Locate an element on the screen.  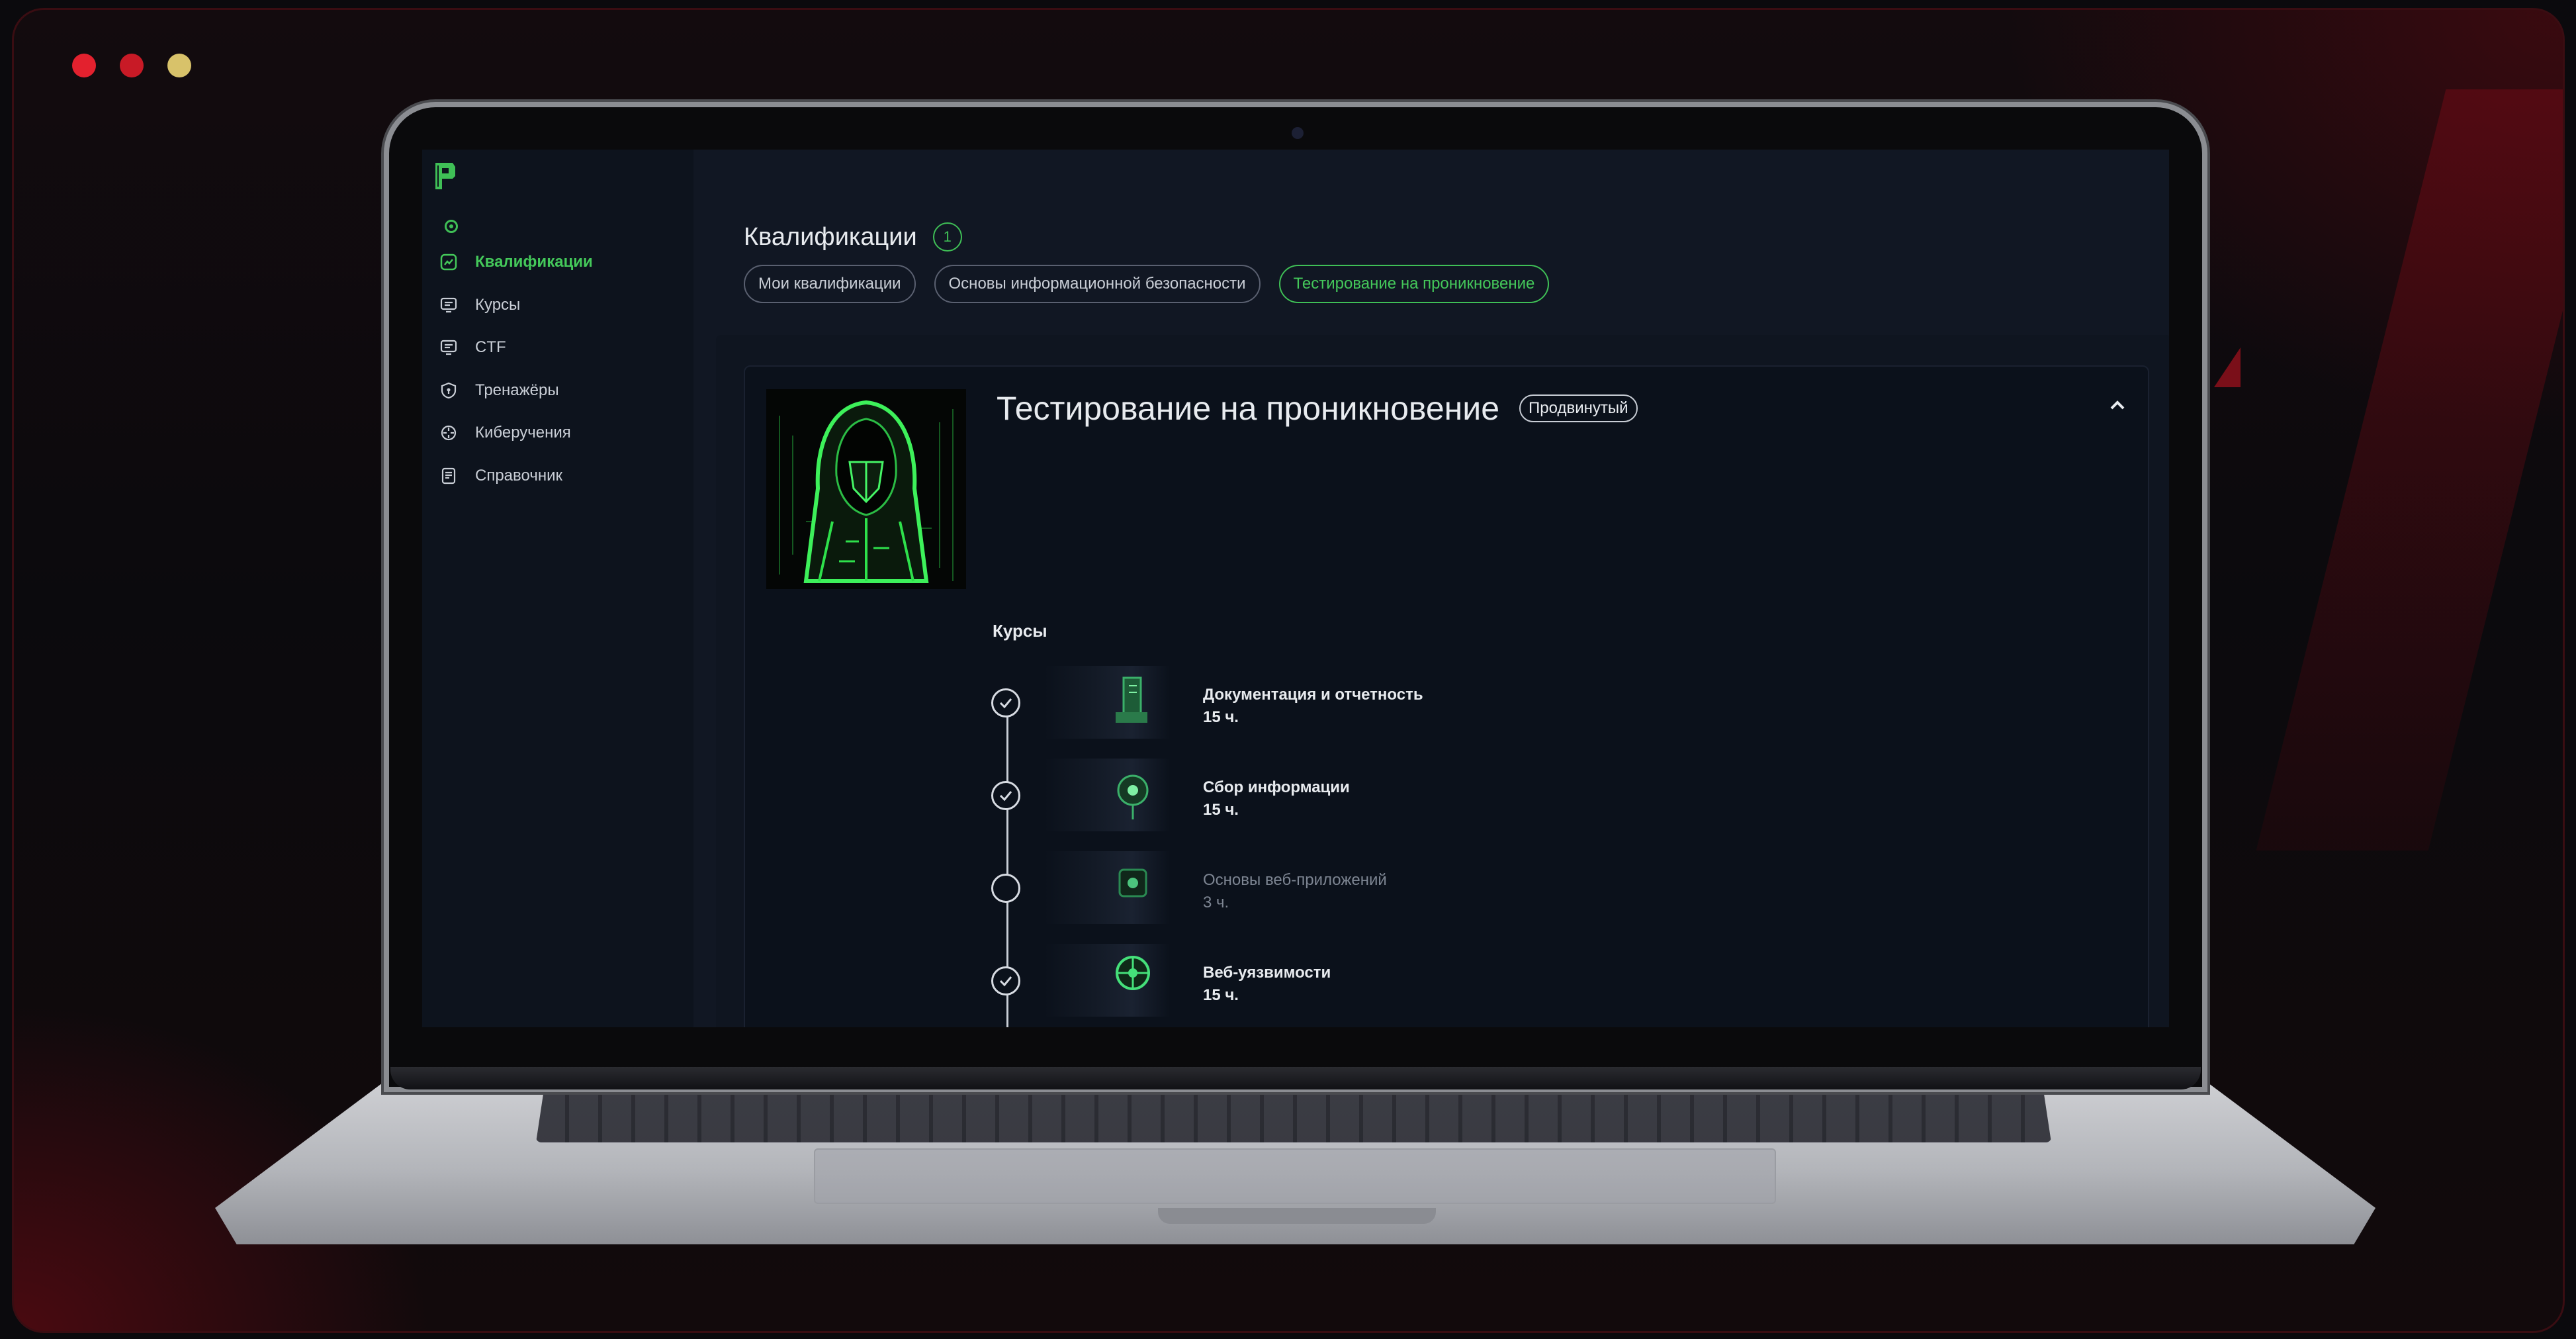
sidebar-item-label: Киберучения is located at coordinates (523, 433).